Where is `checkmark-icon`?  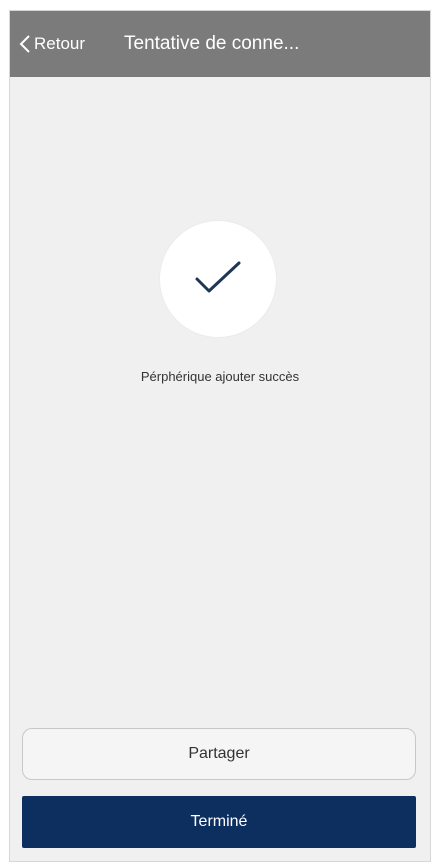
checkmark-icon is located at coordinates (218, 279).